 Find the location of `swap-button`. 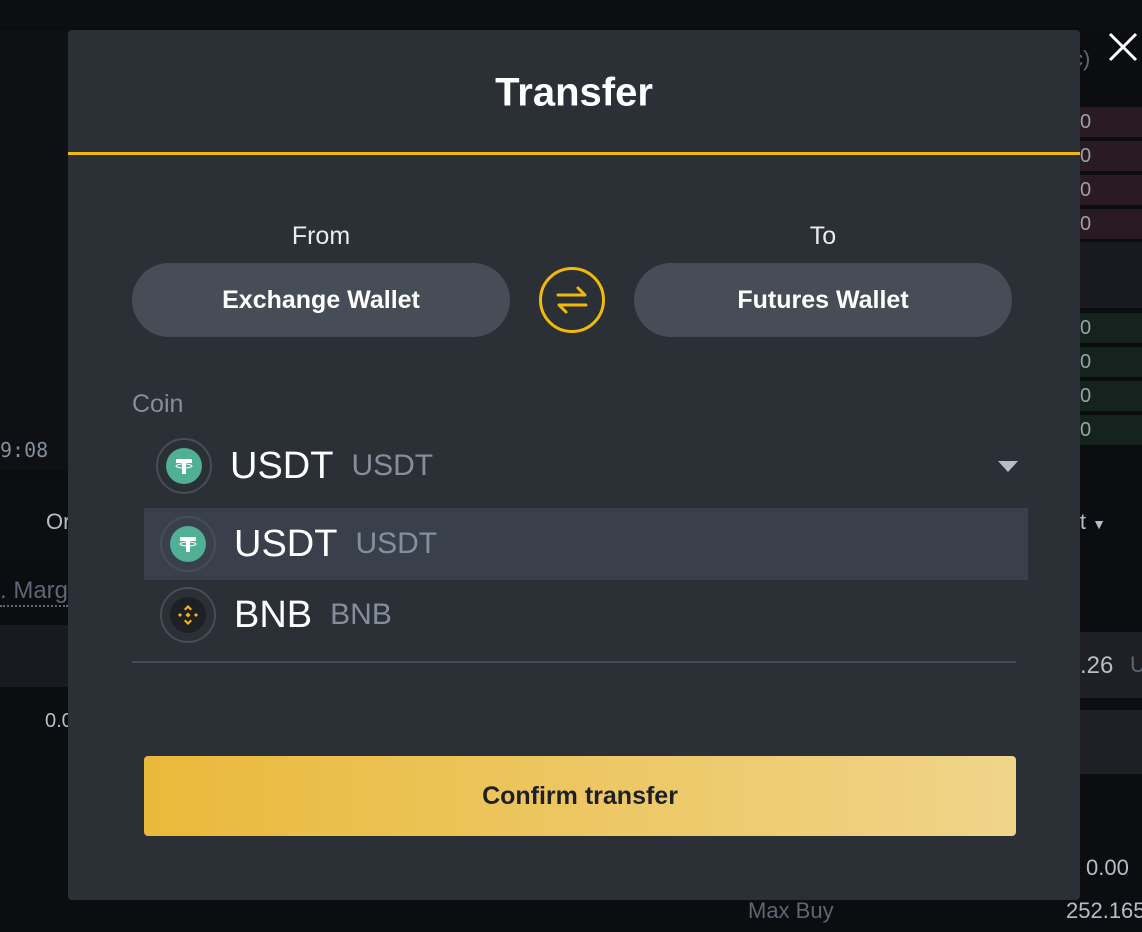

swap-button is located at coordinates (572, 300).